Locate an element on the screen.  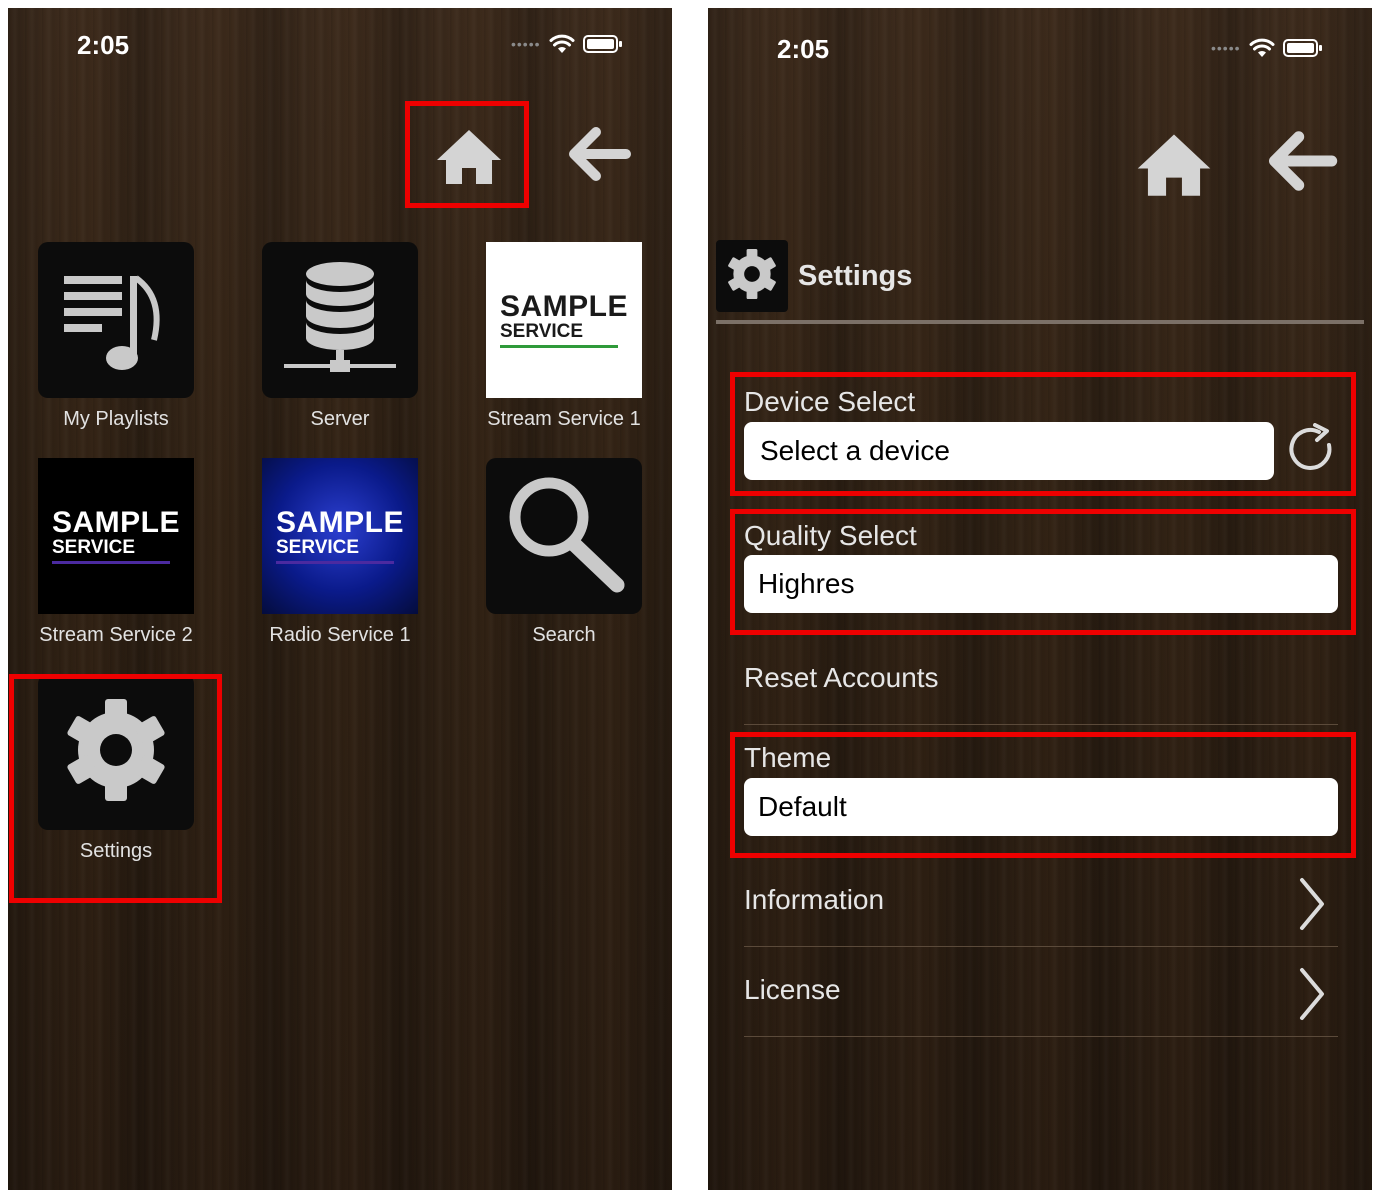
information-label: Information is located at coordinates (814, 899).